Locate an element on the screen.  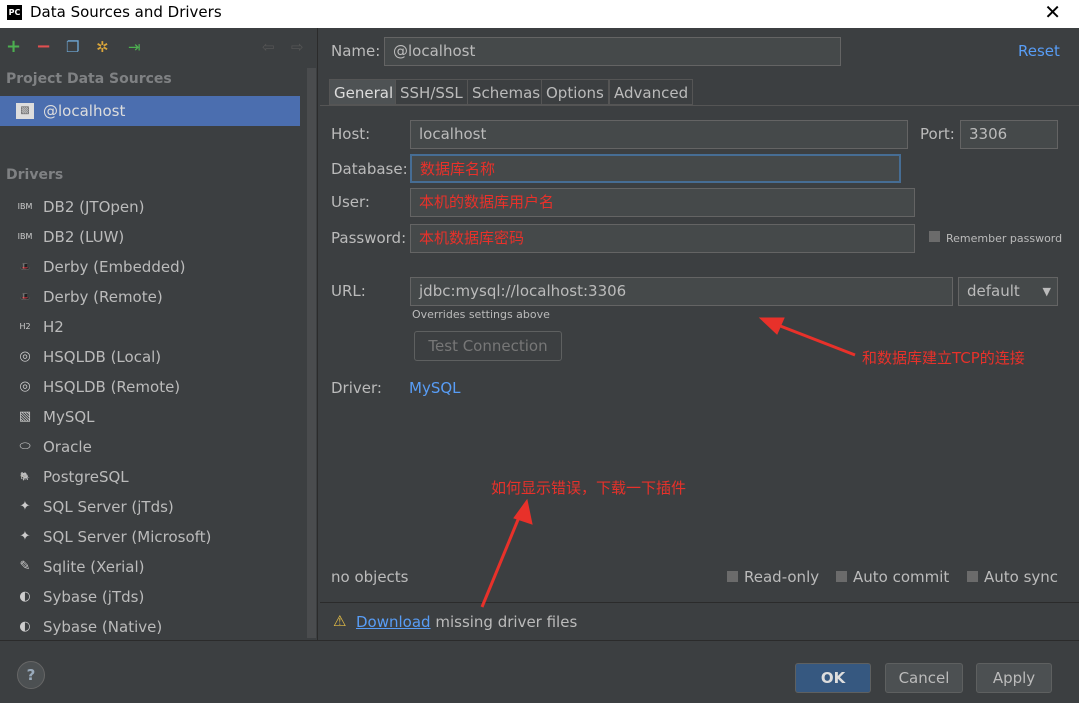
arrow-to-download is located at coordinates (506, 553).